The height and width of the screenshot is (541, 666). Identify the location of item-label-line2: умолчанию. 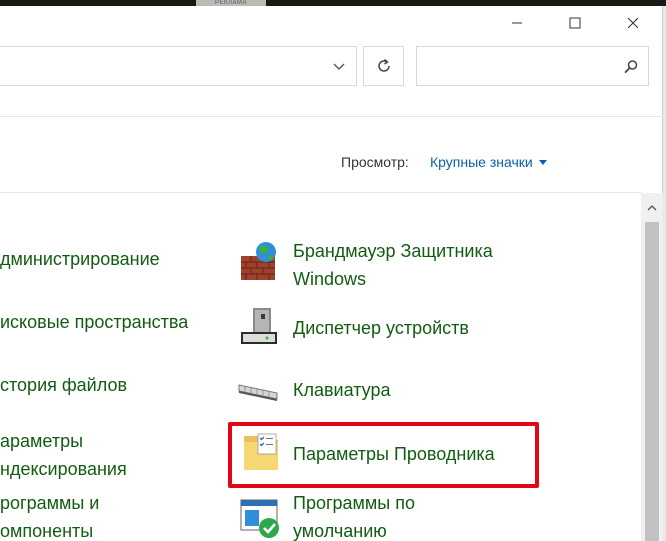
(340, 531).